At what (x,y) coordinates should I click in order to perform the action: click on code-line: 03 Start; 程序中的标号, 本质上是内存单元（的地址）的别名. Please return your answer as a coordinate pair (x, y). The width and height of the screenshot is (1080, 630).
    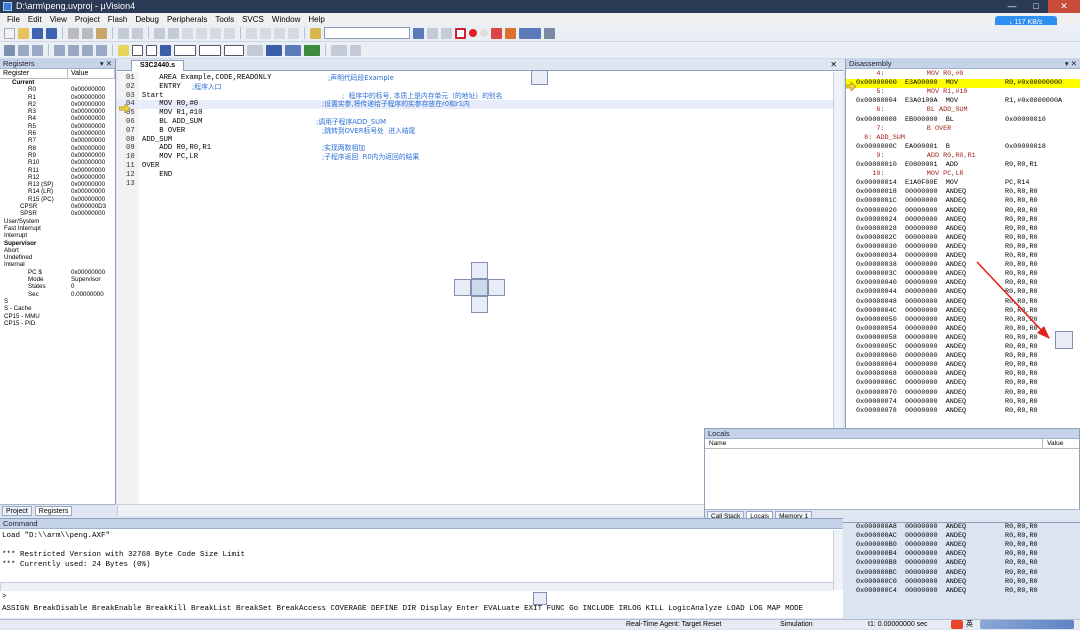
    Looking at the image, I should click on (480, 96).